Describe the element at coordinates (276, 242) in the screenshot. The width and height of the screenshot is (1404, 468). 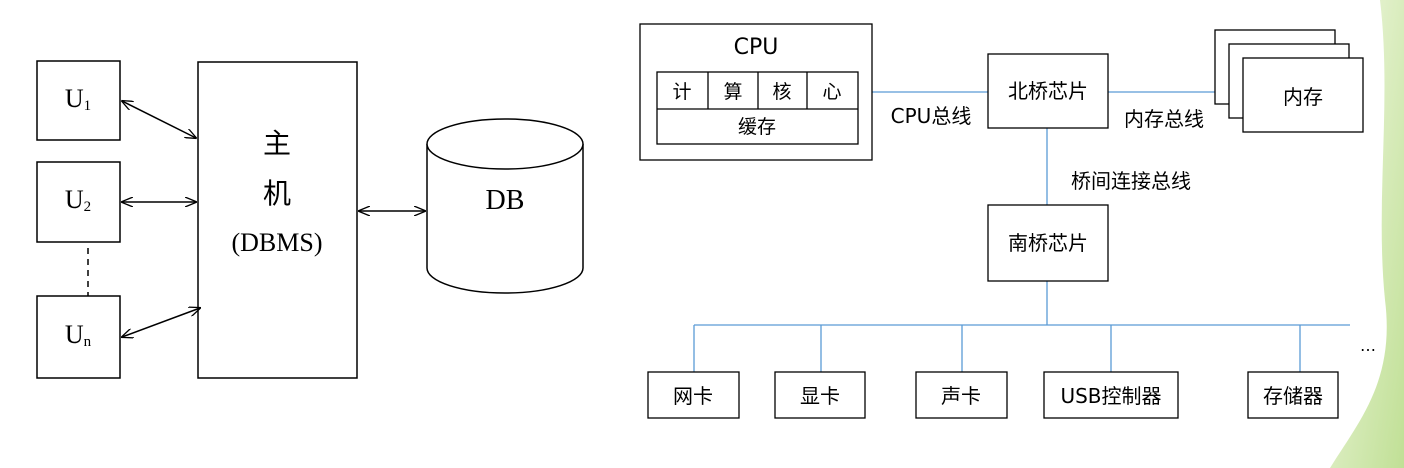
I see `host-label-line3: (DBMS)` at that location.